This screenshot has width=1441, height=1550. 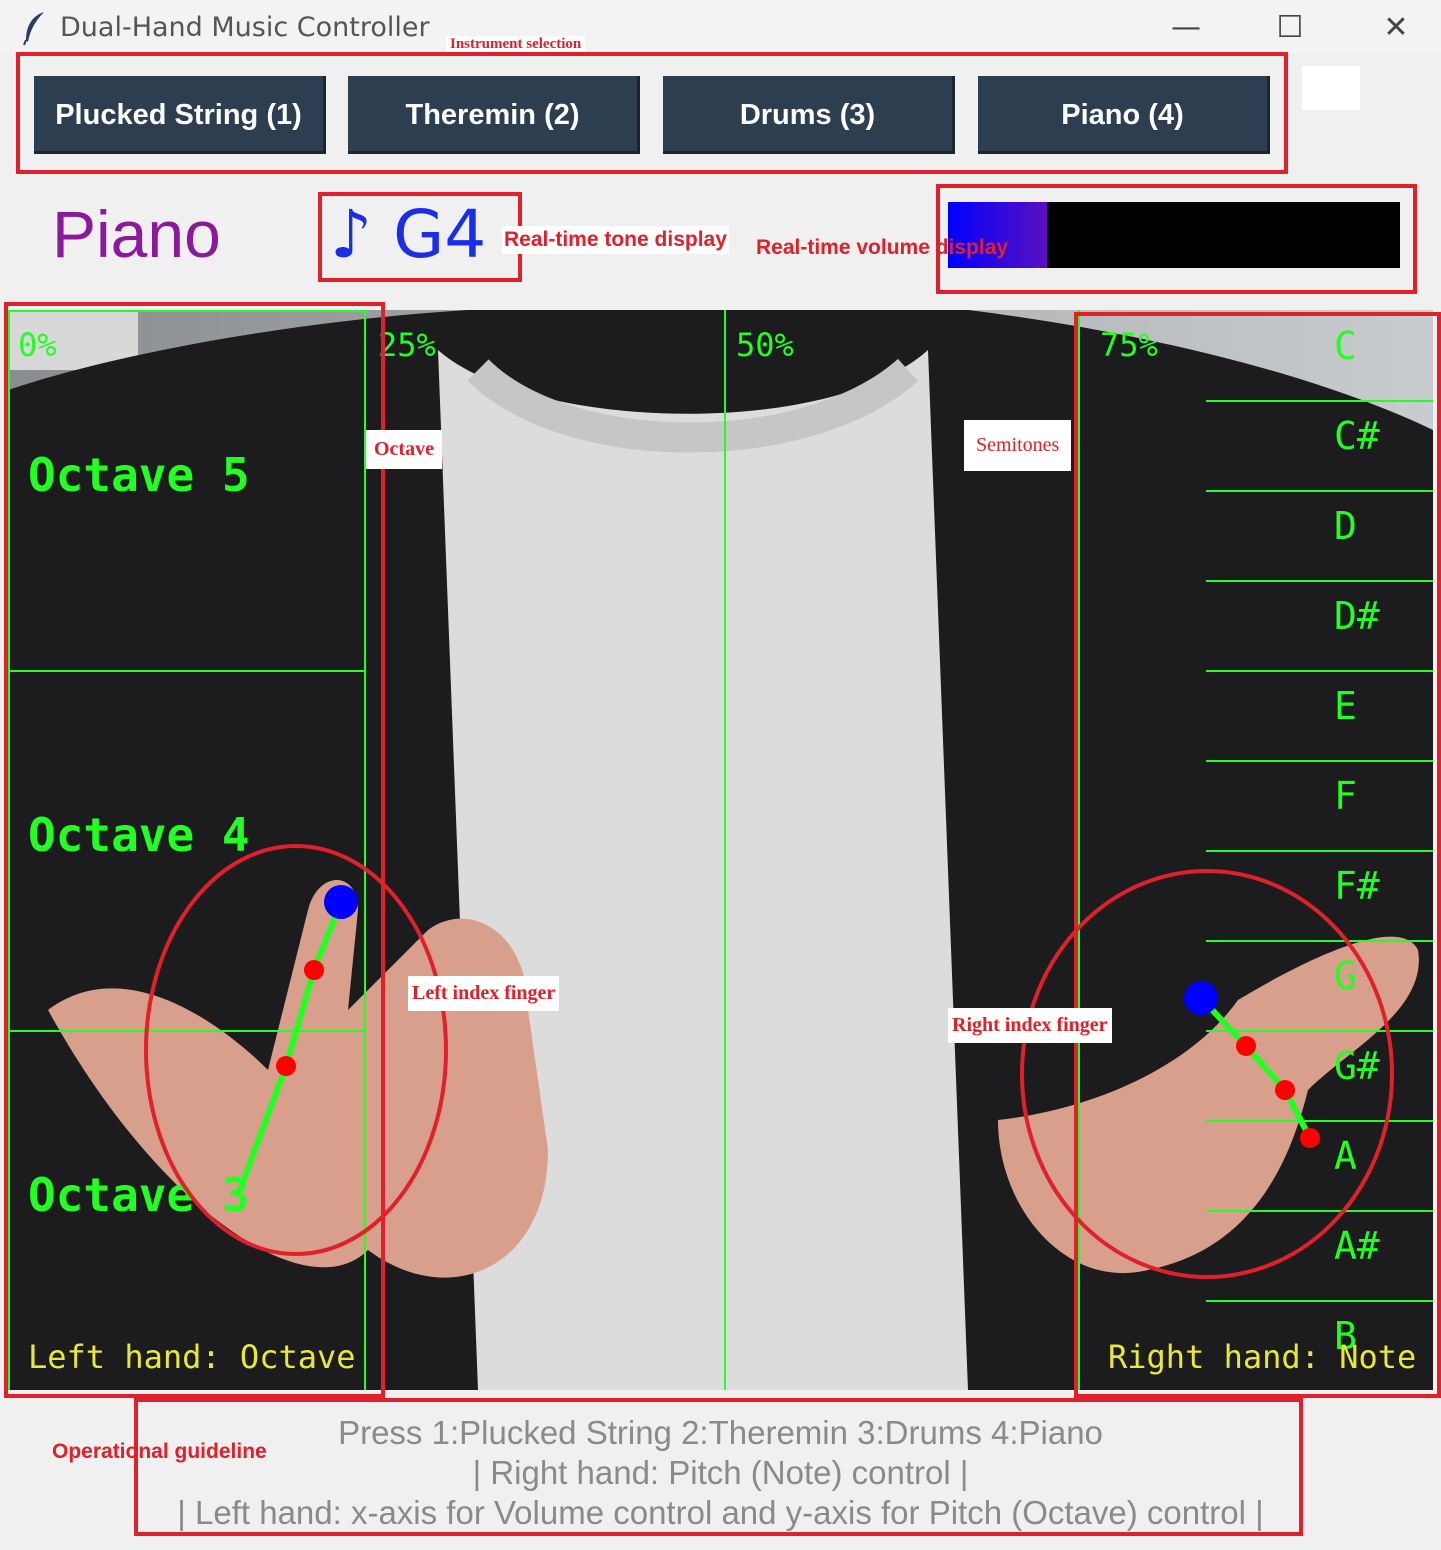 What do you see at coordinates (1018, 445) in the screenshot?
I see `annotation-semitones: Semitones` at bounding box center [1018, 445].